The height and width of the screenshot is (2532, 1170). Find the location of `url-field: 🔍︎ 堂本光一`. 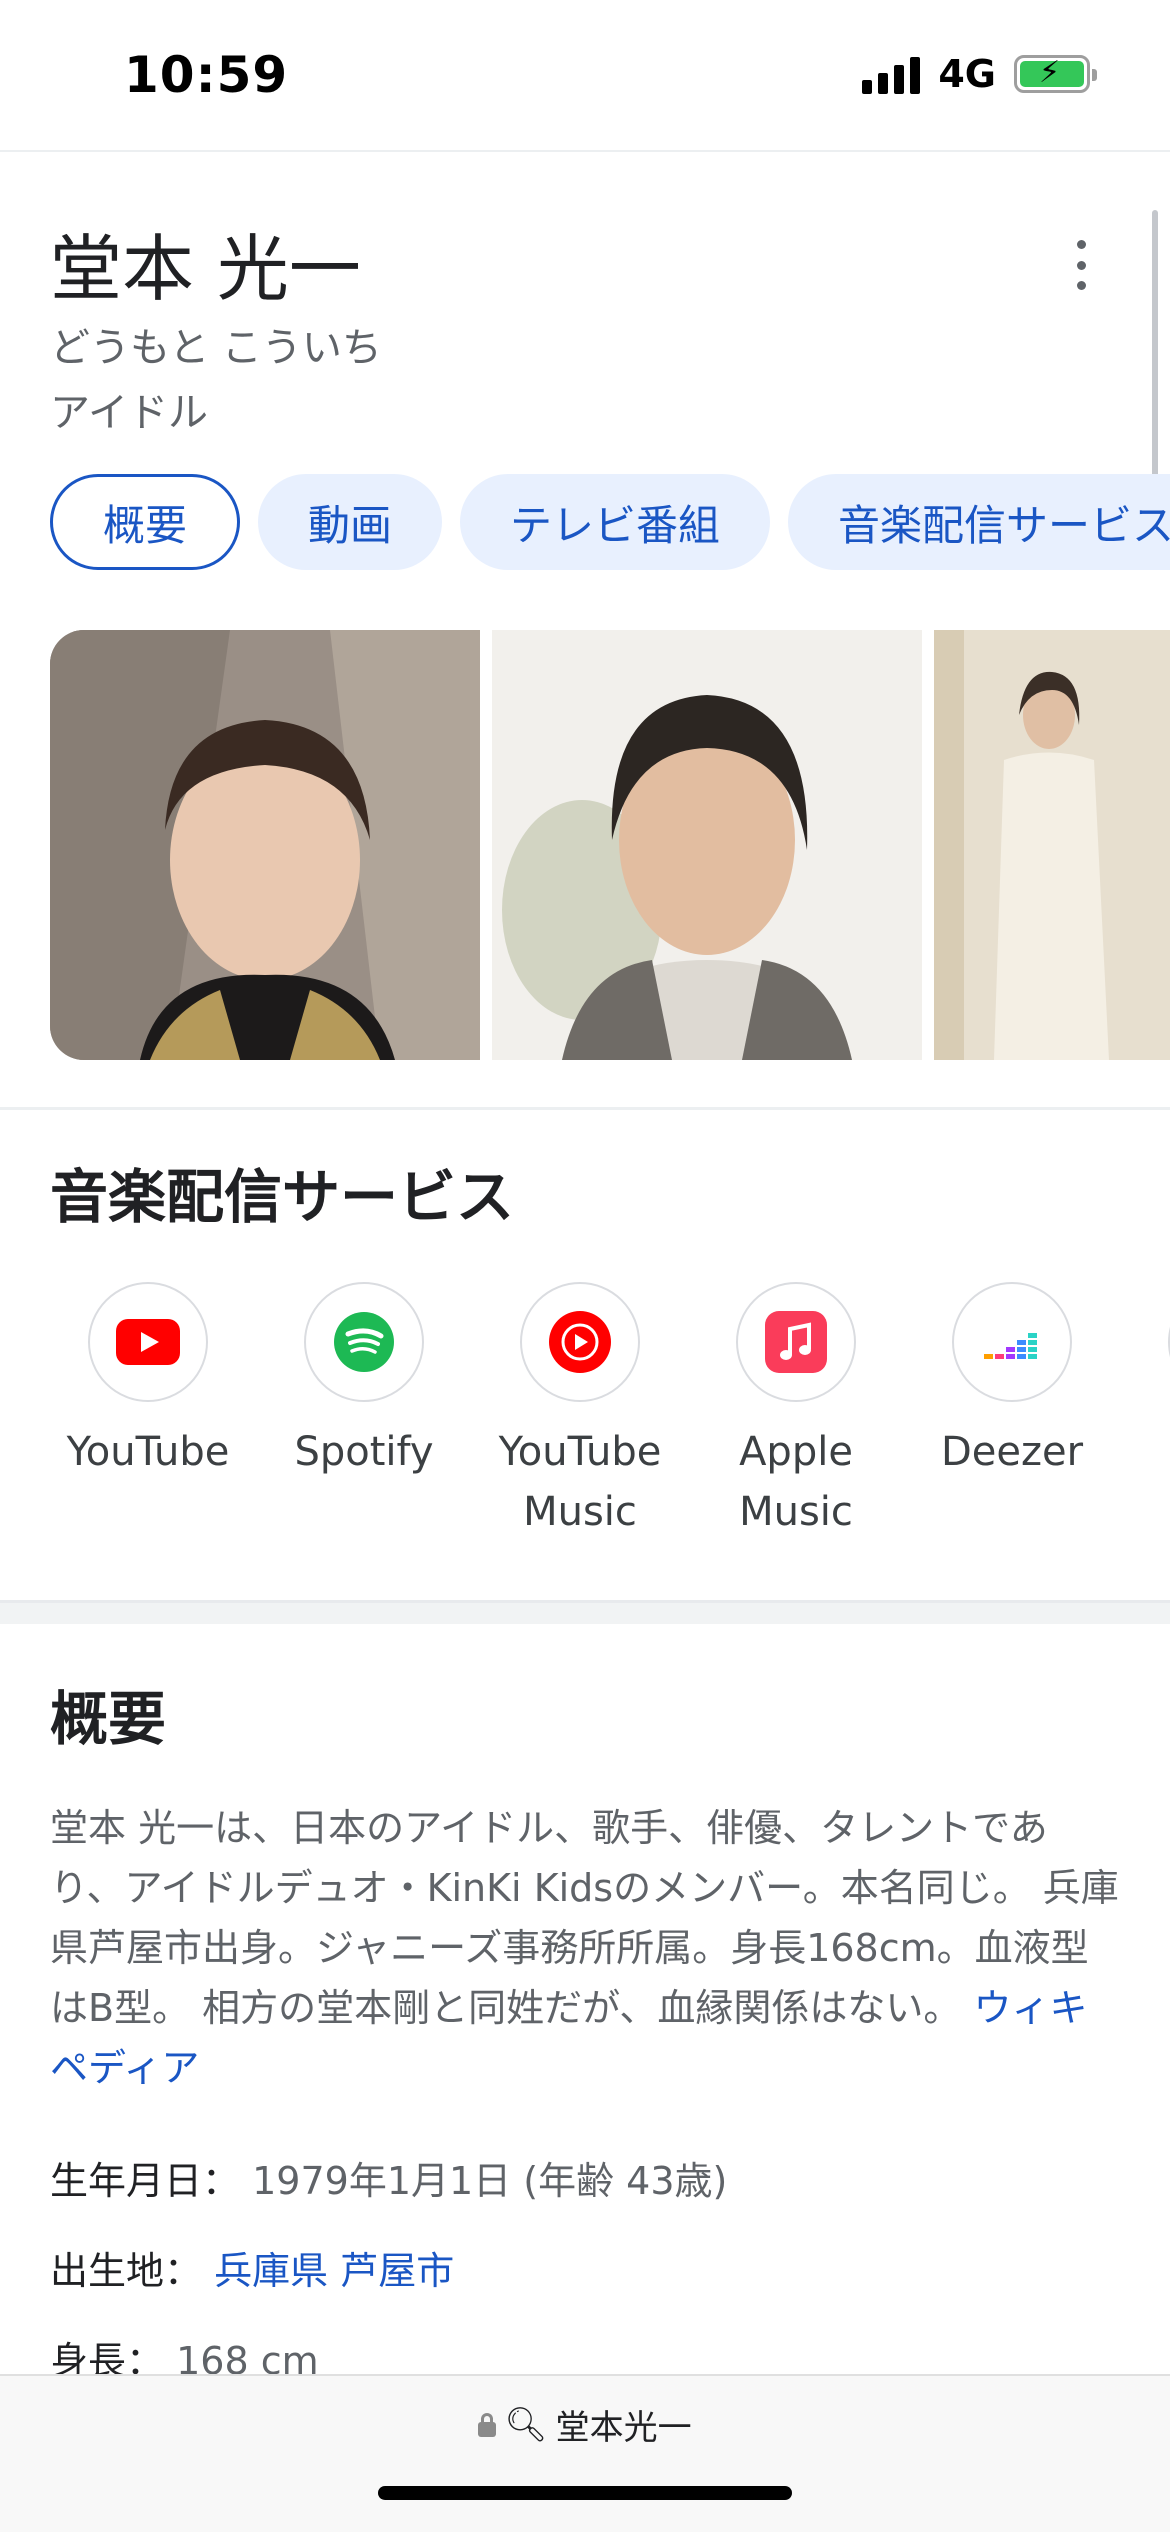

url-field: 🔍︎ 堂本光一 is located at coordinates (585, 2424).